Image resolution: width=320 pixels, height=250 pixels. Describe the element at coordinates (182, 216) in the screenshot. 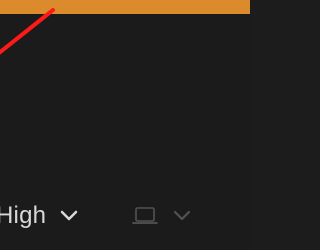

I see `device-chevron-down-icon` at that location.